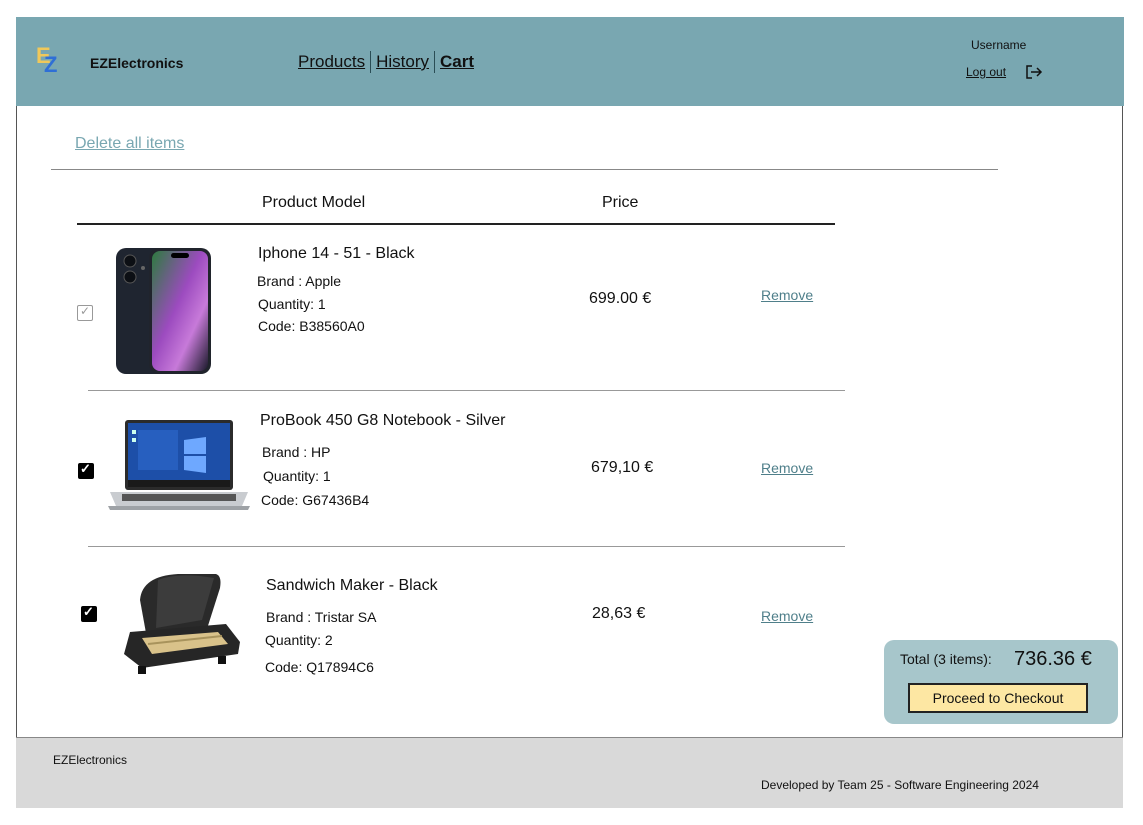 Image resolution: width=1143 pixels, height=825 pixels. What do you see at coordinates (331, 62) in the screenshot?
I see `nav-products: Products` at bounding box center [331, 62].